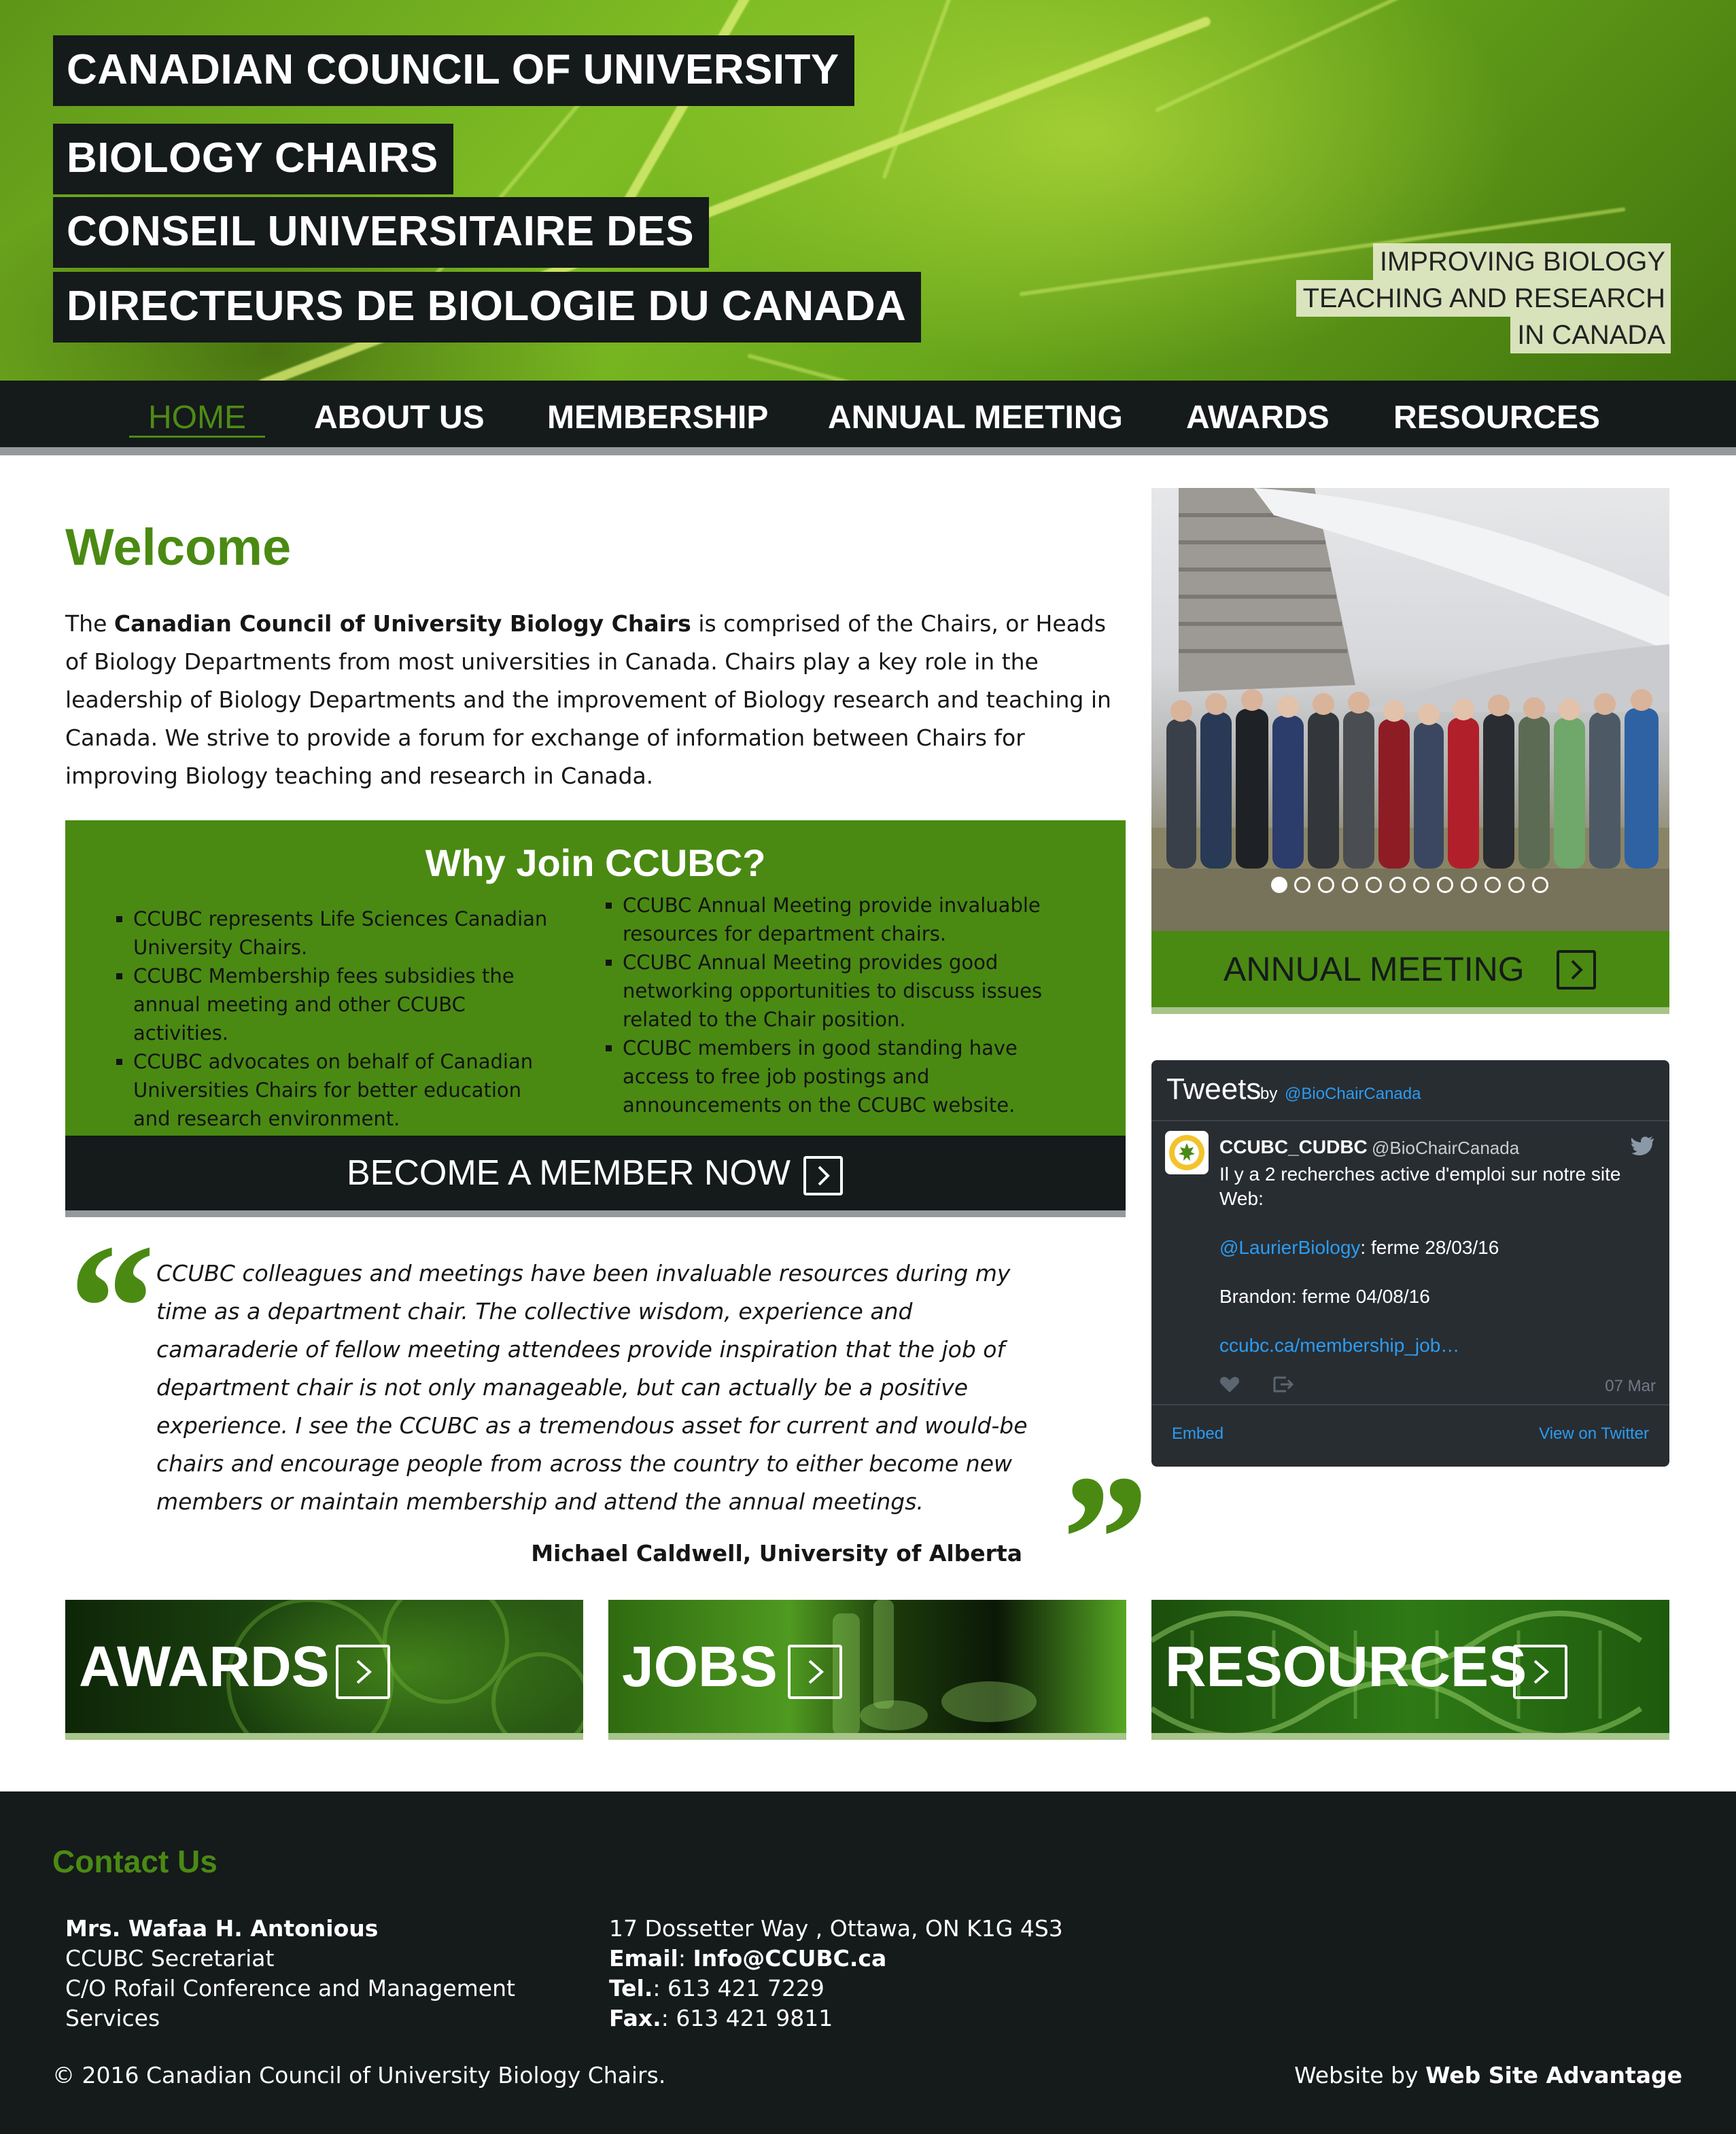 The image size is (1736, 2134). What do you see at coordinates (1324, 1296) in the screenshot?
I see `tweet-text-line: Brandon: ferme 04/08/16` at bounding box center [1324, 1296].